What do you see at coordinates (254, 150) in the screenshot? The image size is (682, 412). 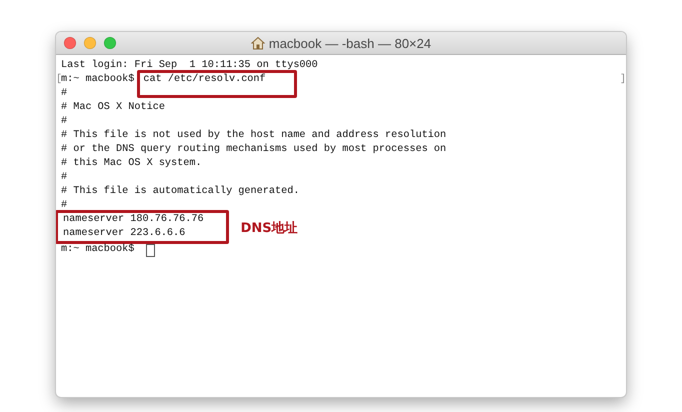 I see `output-line: # or the DNS query routing mechanisms used by most processes on` at bounding box center [254, 150].